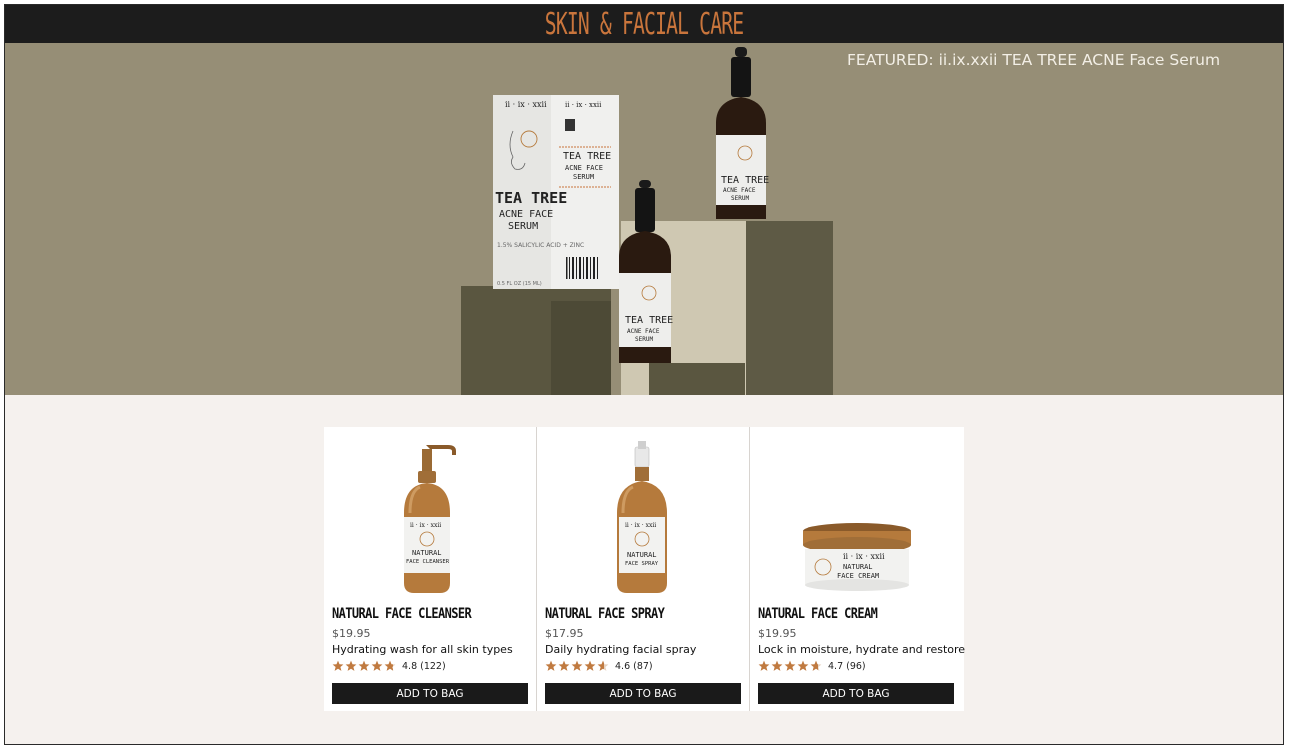  I want to click on svg-text: FACE CLEANSER, so click(428, 562).